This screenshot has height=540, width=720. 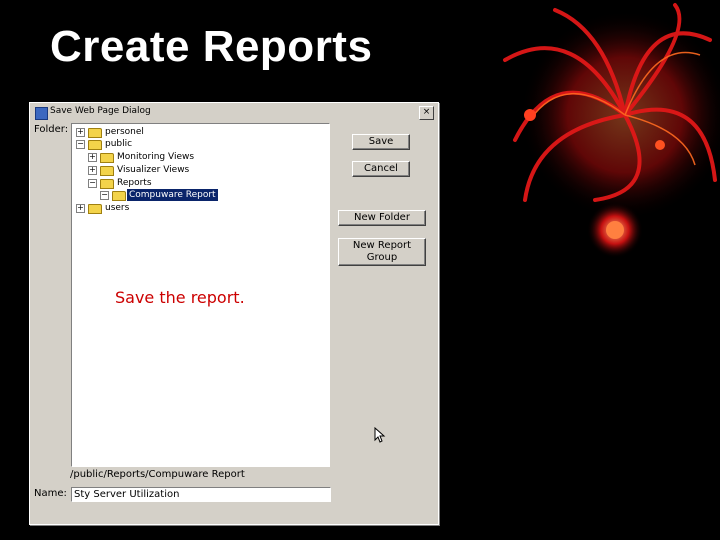 I want to click on tree-node-monitoring-views: + Monitoring Views, so click(x=203, y=157).